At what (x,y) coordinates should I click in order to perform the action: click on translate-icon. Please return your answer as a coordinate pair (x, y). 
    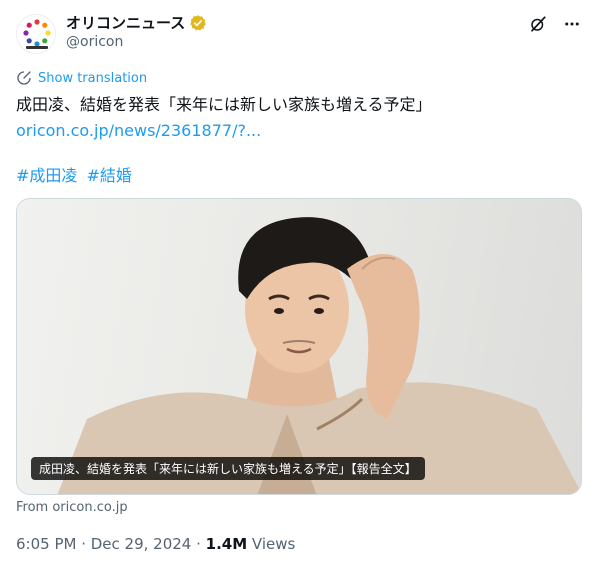
    Looking at the image, I should click on (24, 78).